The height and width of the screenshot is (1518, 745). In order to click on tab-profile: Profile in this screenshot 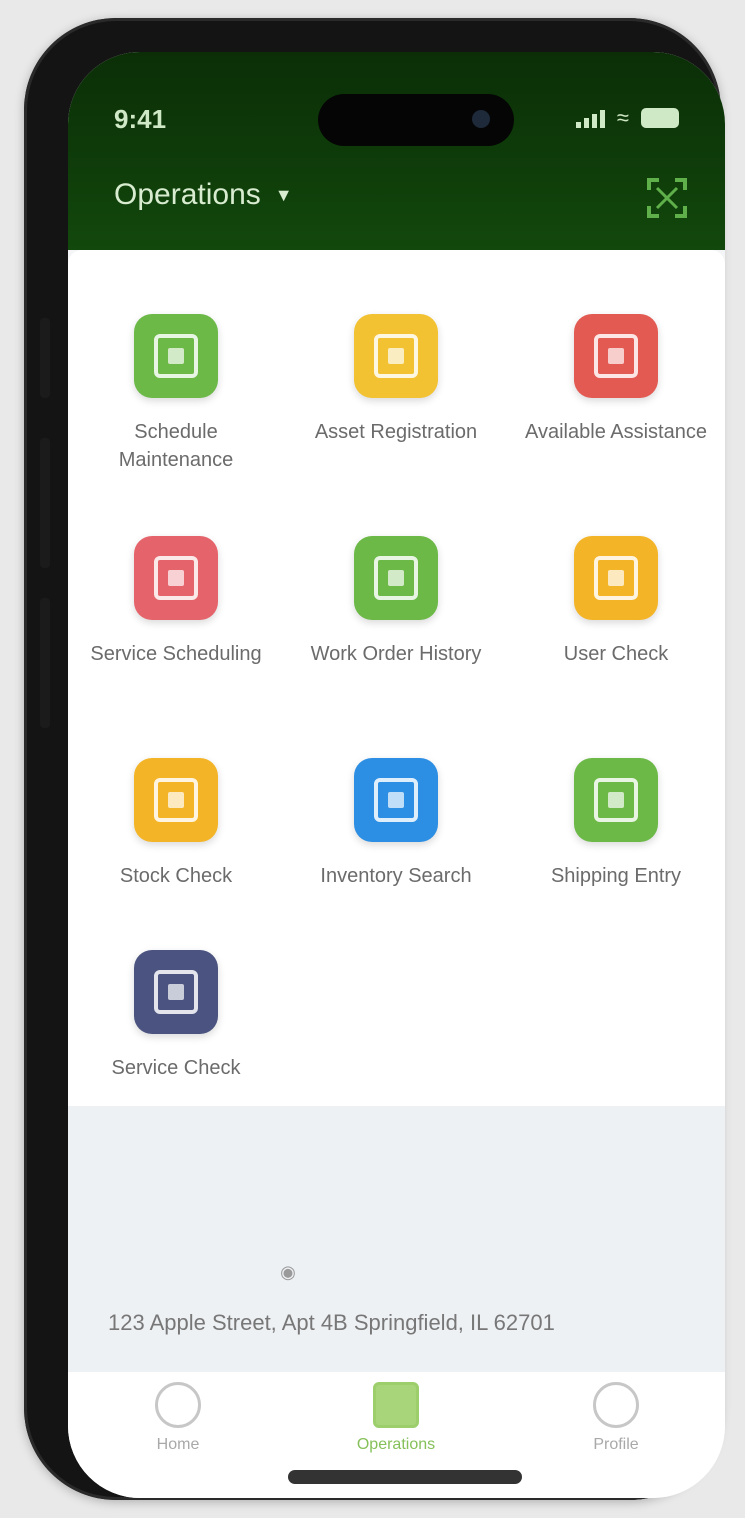, I will do `click(616, 1418)`.